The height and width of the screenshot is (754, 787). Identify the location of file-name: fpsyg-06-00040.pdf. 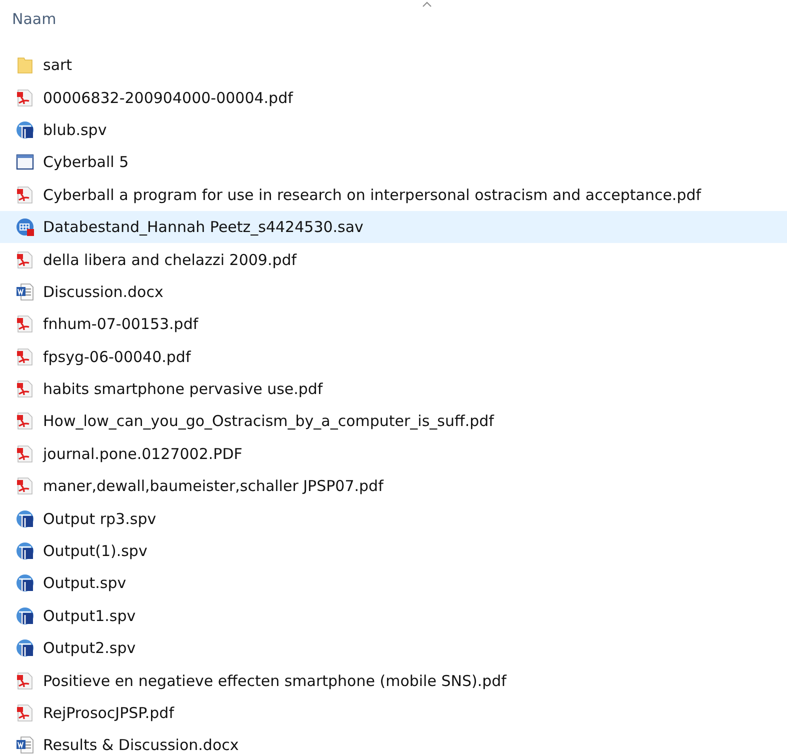
(117, 357).